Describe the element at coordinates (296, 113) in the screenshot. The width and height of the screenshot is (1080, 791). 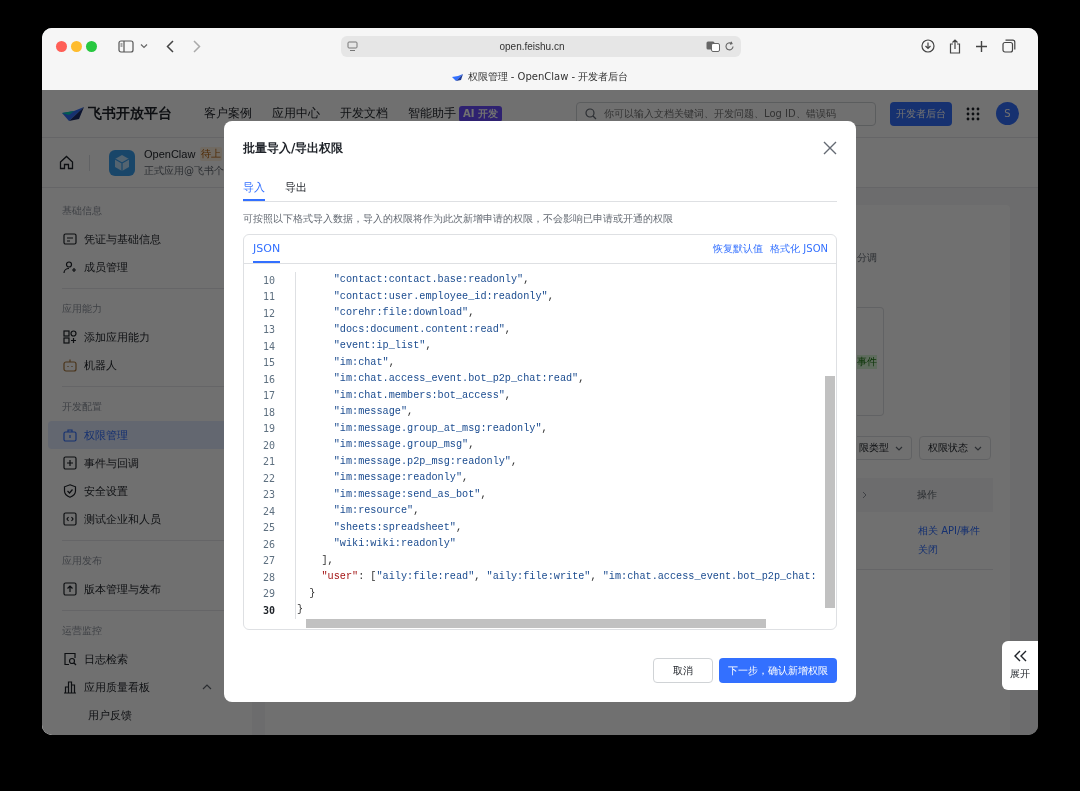
I see `nav-link: 应用中心` at that location.